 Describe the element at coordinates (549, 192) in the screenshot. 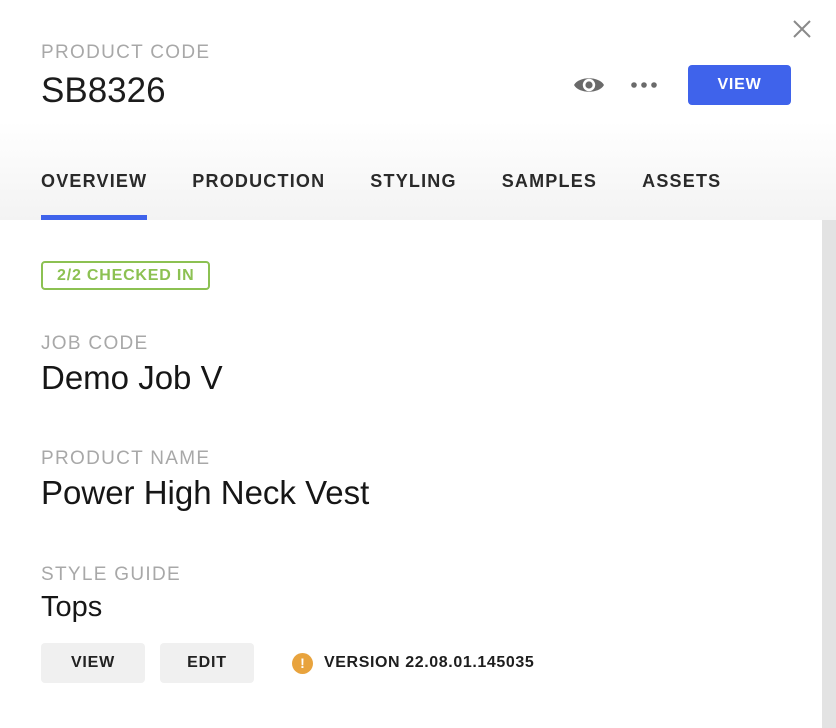

I see `tab-samples: SAMPLES` at that location.